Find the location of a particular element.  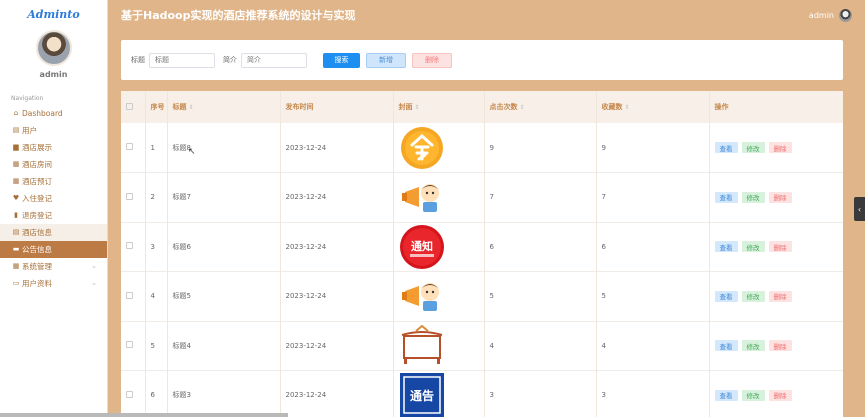

cell-favs: 9 is located at coordinates (653, 148).